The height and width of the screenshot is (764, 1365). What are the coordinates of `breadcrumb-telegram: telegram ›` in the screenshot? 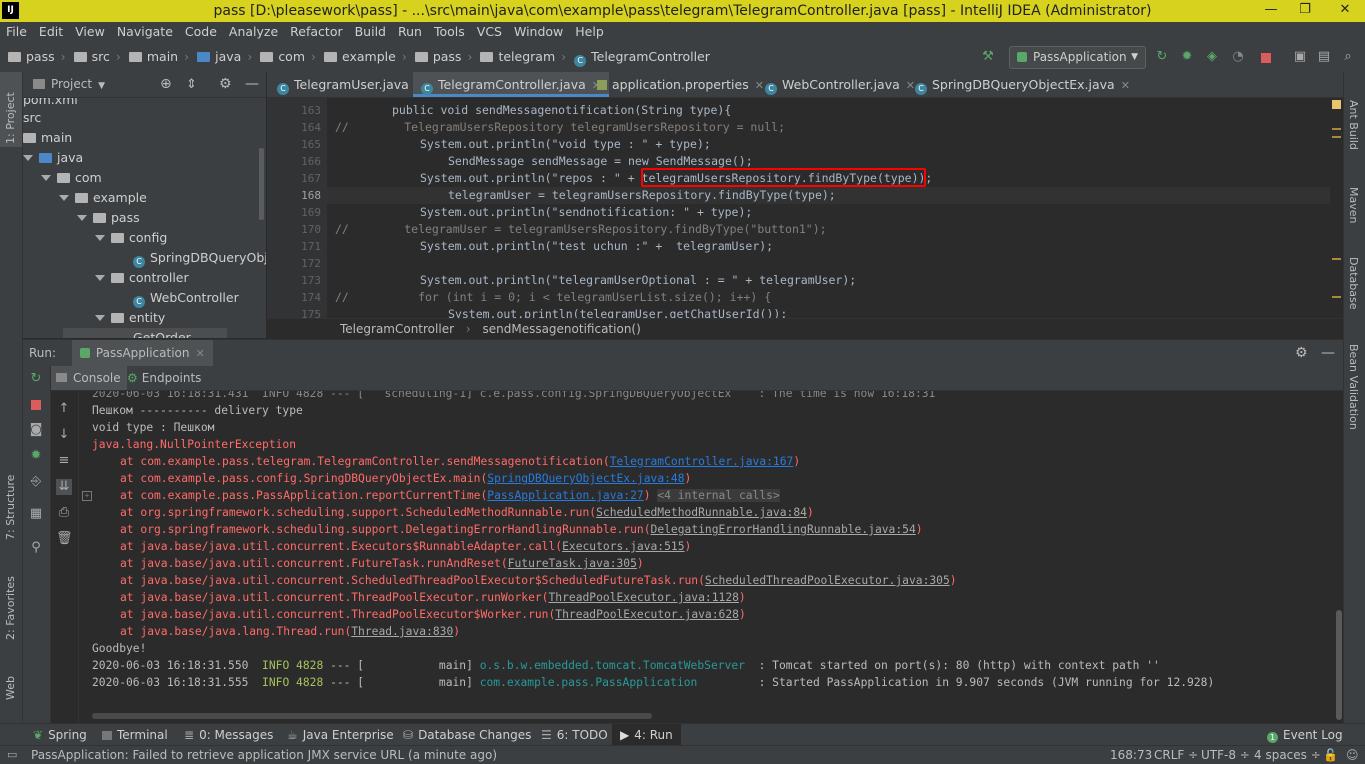 It's located at (523, 57).